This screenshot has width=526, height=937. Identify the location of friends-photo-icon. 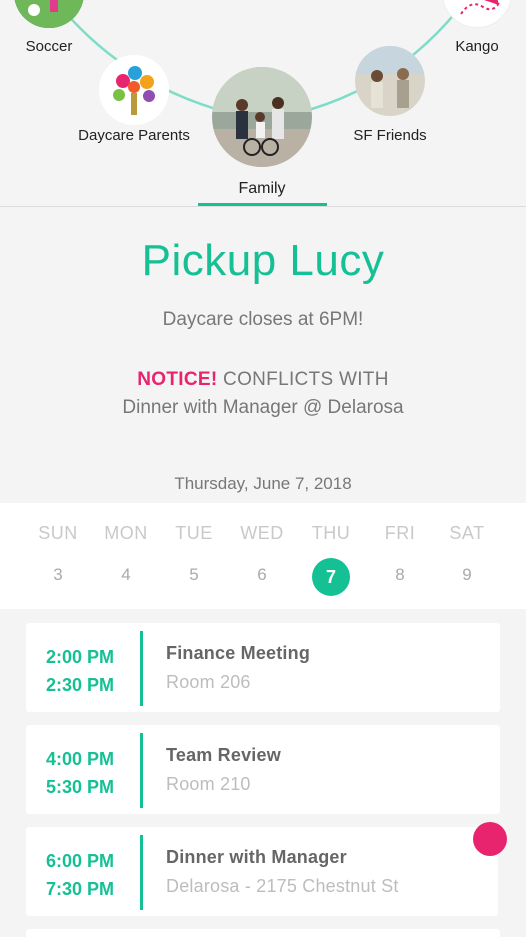
(390, 81).